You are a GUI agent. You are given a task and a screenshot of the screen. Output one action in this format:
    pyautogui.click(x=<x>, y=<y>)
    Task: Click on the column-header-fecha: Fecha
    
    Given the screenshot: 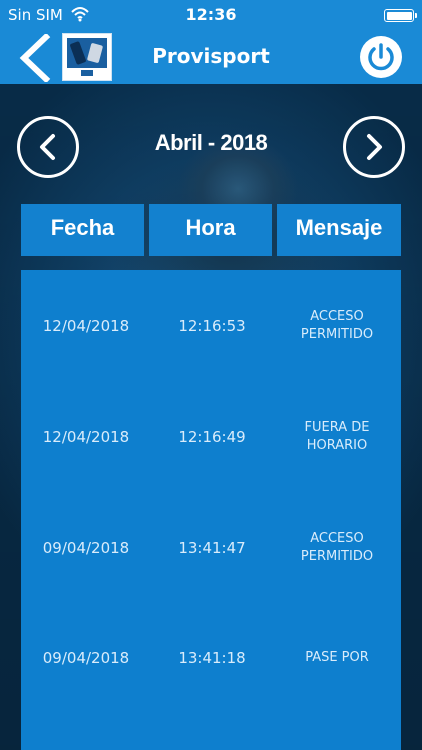 What is the action you would take?
    pyautogui.click(x=82, y=230)
    